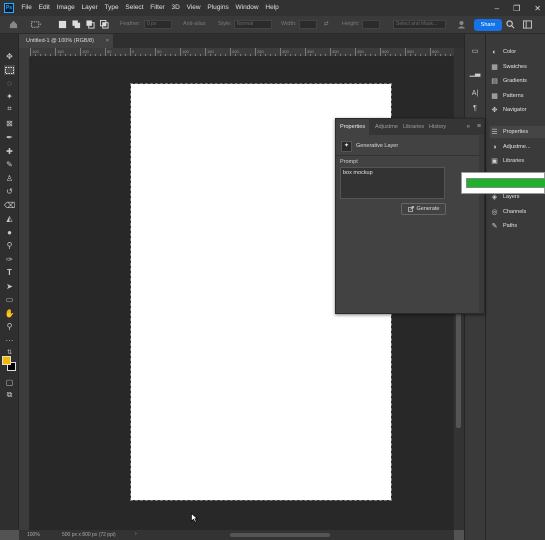 Image resolution: width=545 pixels, height=540 pixels. Describe the element at coordinates (247, 8) in the screenshot. I see `menu-window: Window` at that location.